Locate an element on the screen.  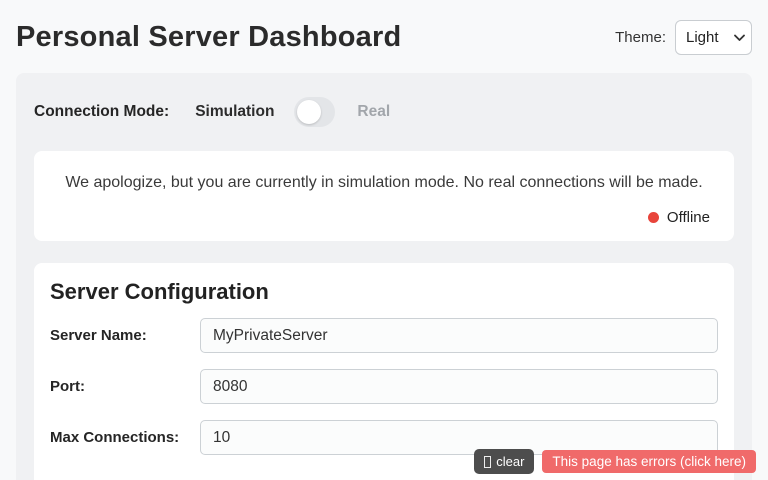
server-name-row: Server Name: is located at coordinates (384, 335).